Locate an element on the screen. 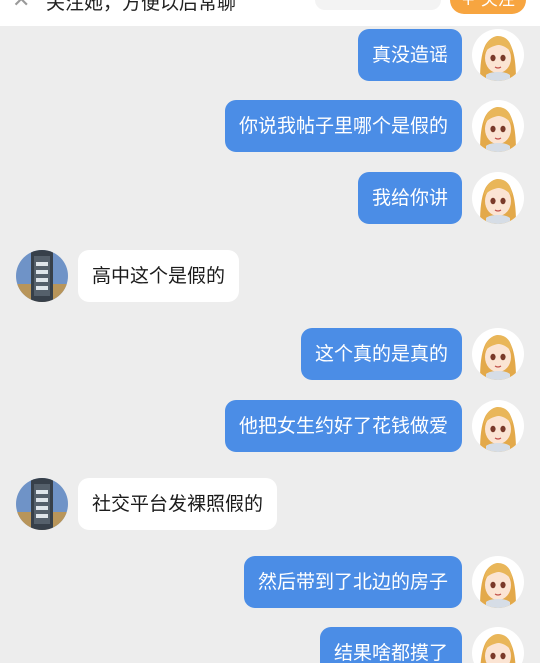  follow-hint-text: 关注她，方便以后常聊 is located at coordinates (141, 7).